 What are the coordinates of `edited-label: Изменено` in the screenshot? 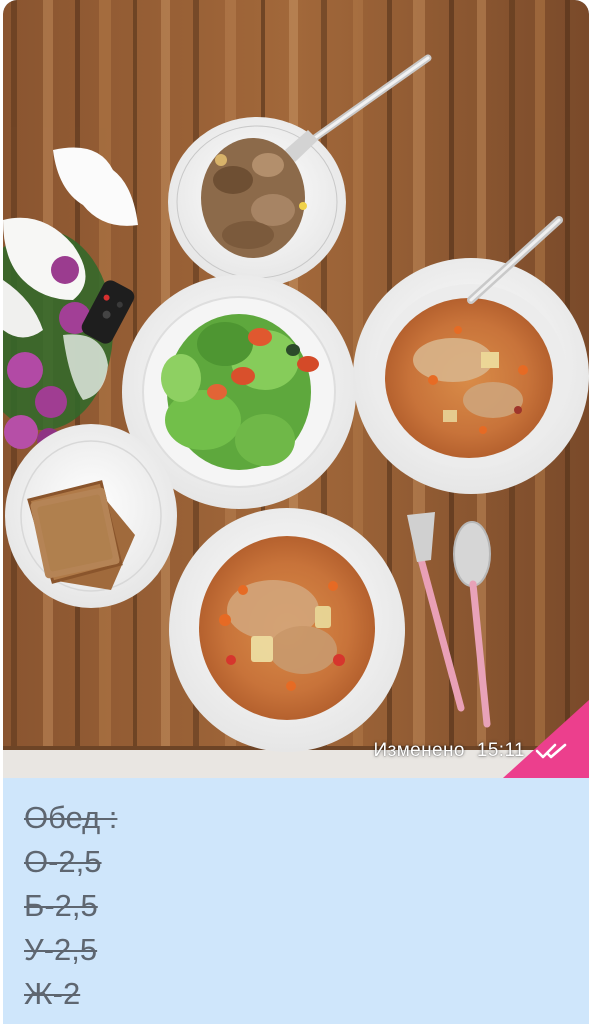 It's located at (419, 750).